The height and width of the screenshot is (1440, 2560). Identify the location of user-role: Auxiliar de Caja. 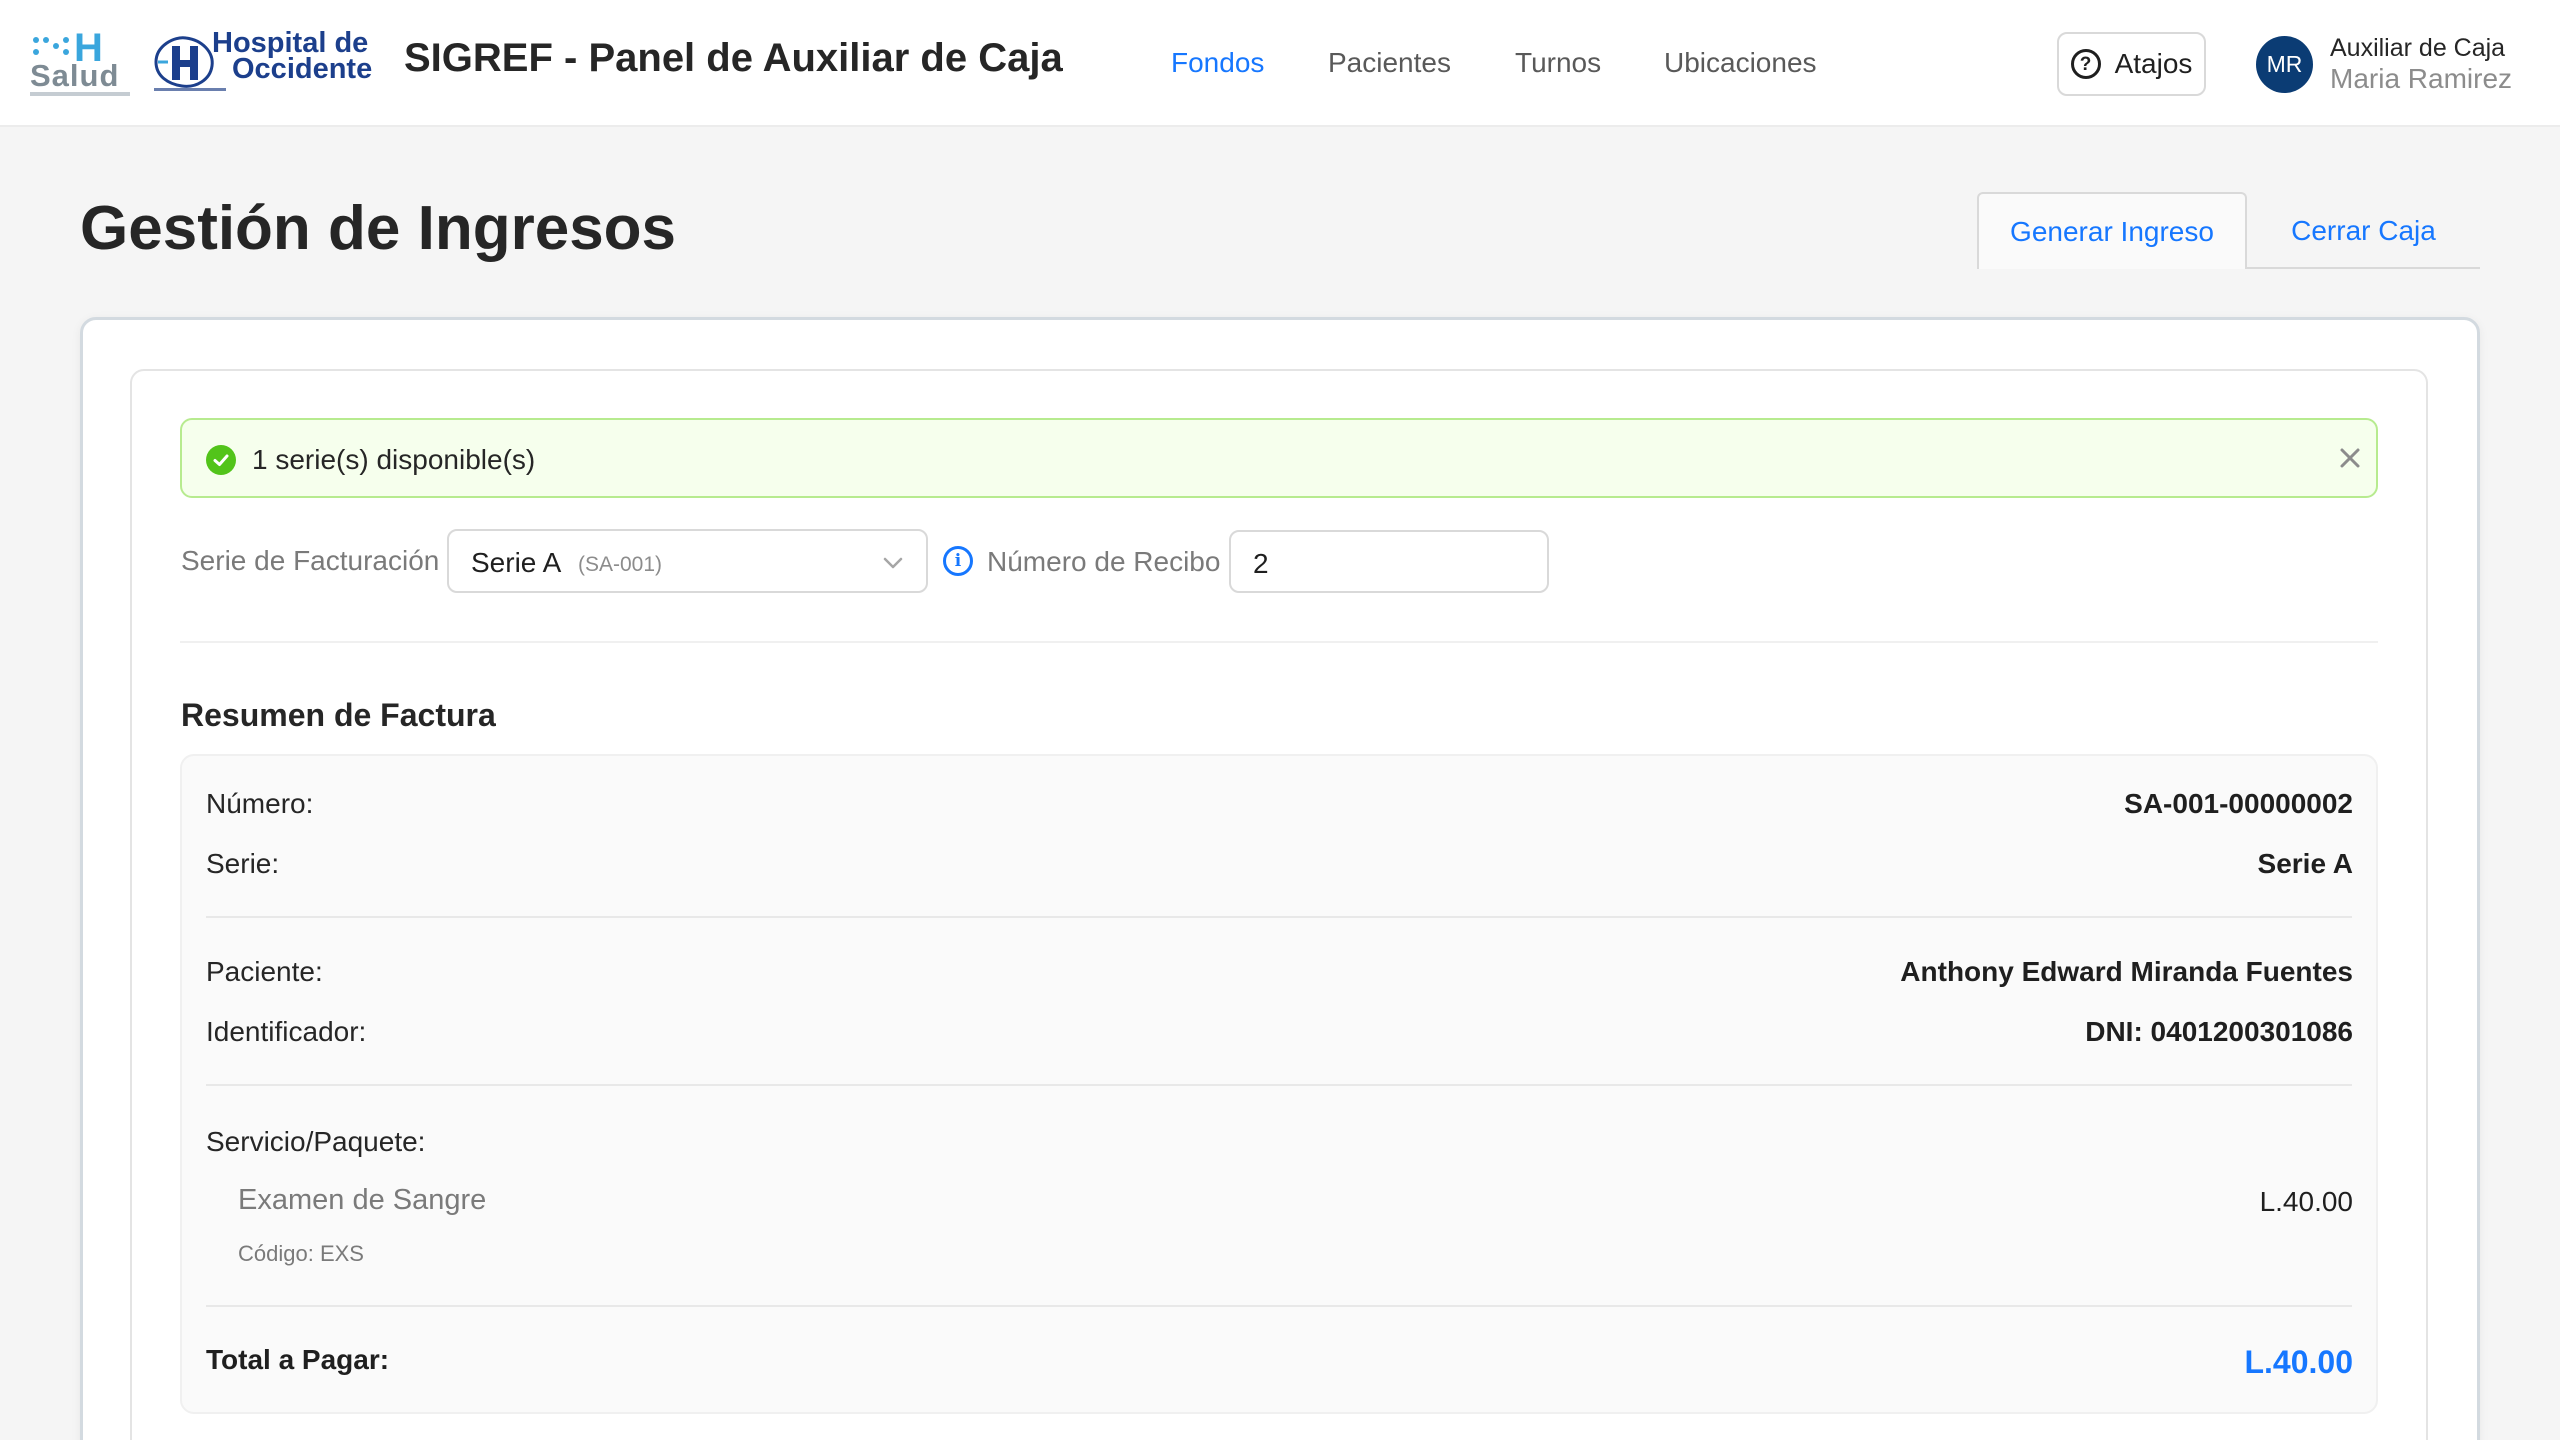
(2418, 48).